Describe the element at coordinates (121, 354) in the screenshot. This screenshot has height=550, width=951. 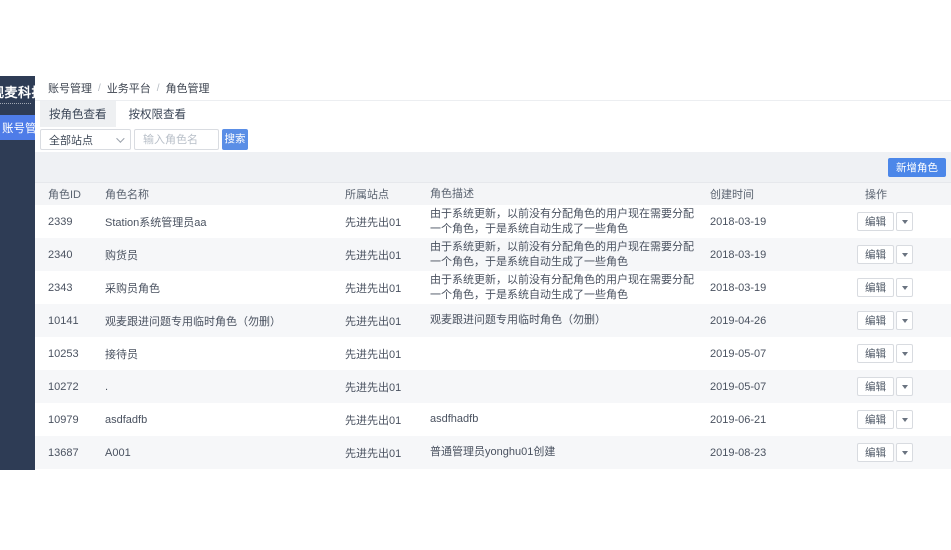
I see `cell-role-name: 接待员` at that location.